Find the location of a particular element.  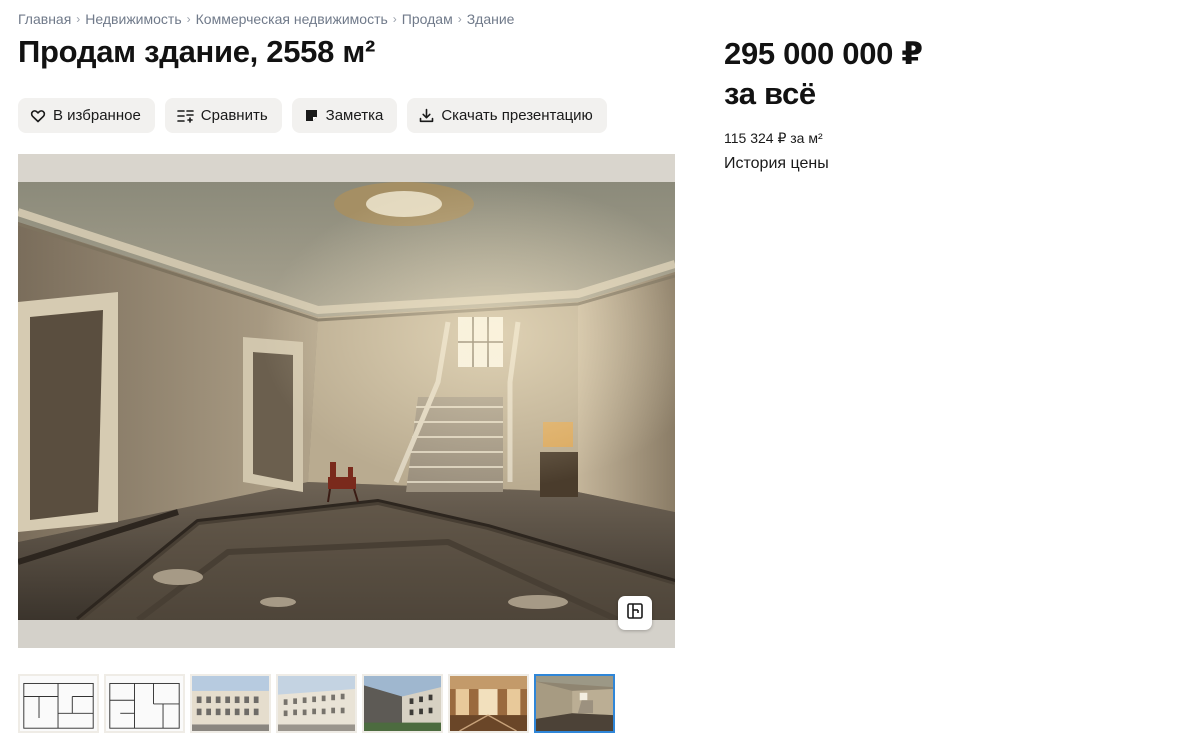

download-label: Скачать презентацию is located at coordinates (517, 115).